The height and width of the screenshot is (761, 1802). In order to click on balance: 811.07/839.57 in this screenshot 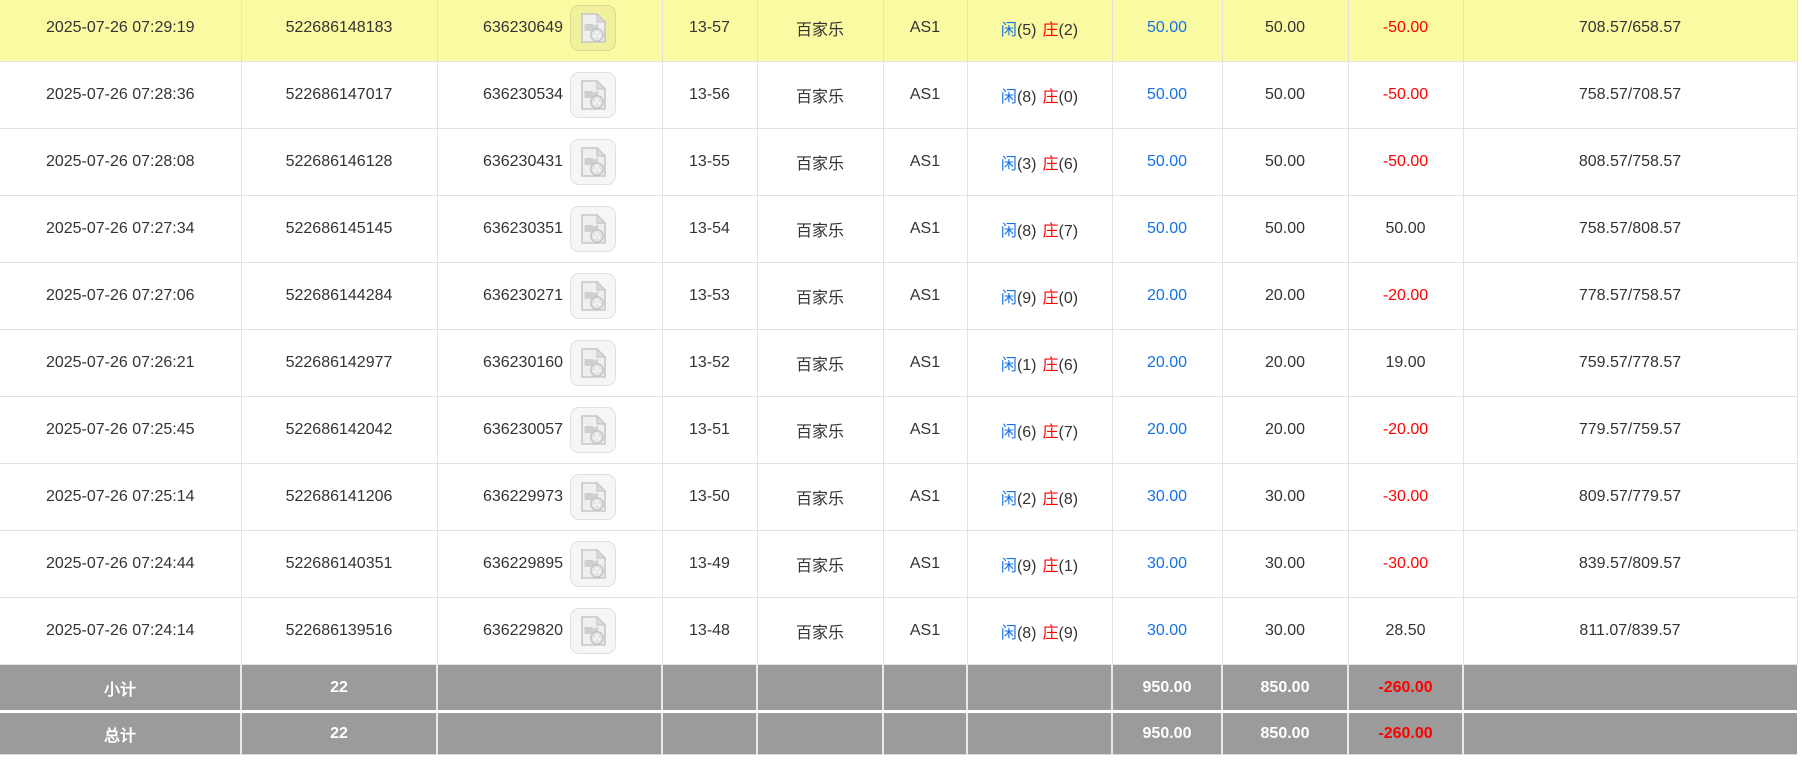, I will do `click(1630, 631)`.